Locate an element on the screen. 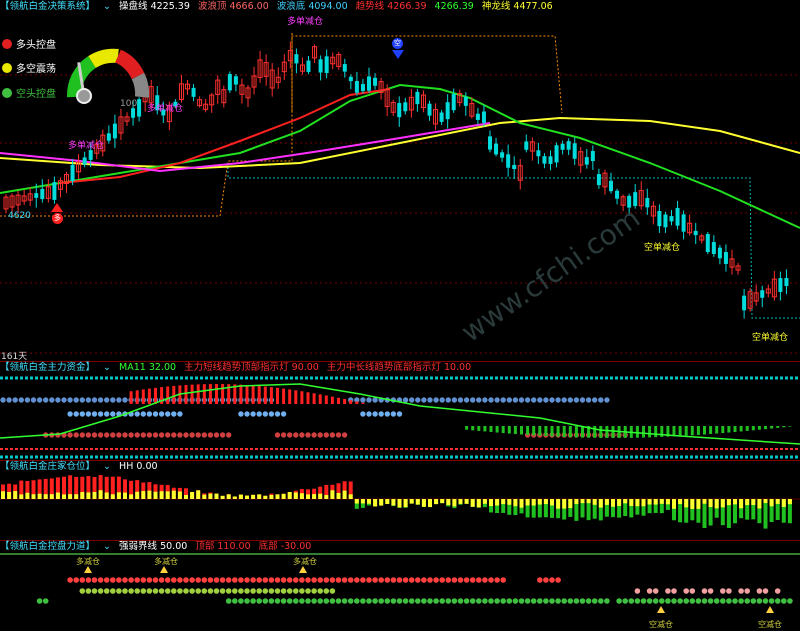 The width and height of the screenshot is (800, 631). control-force-panel is located at coordinates (400, 591).